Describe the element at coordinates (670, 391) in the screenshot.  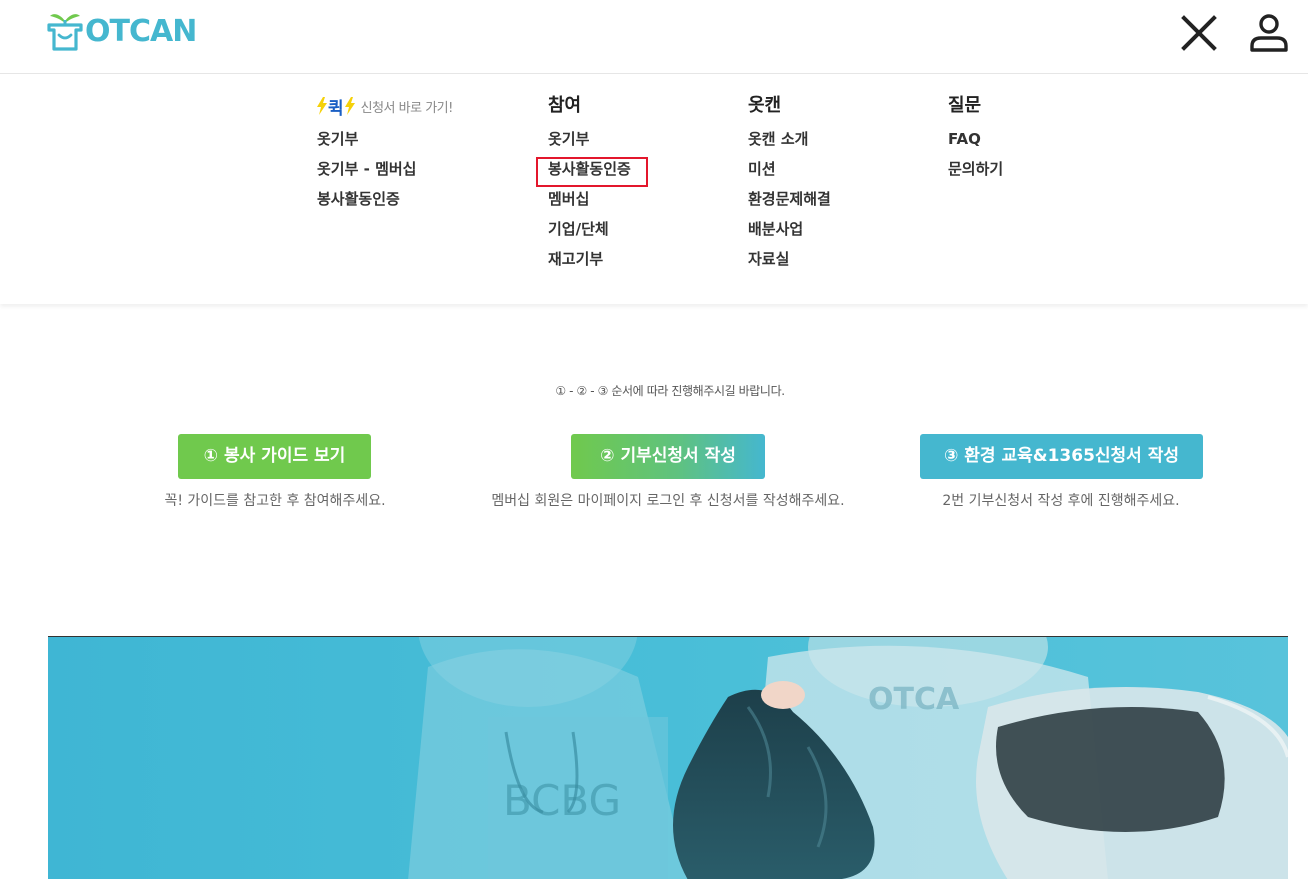
I see `steps-instruction: ① - ② - ③ 순서에 따라 진행해주시길 바랍니다.` at that location.